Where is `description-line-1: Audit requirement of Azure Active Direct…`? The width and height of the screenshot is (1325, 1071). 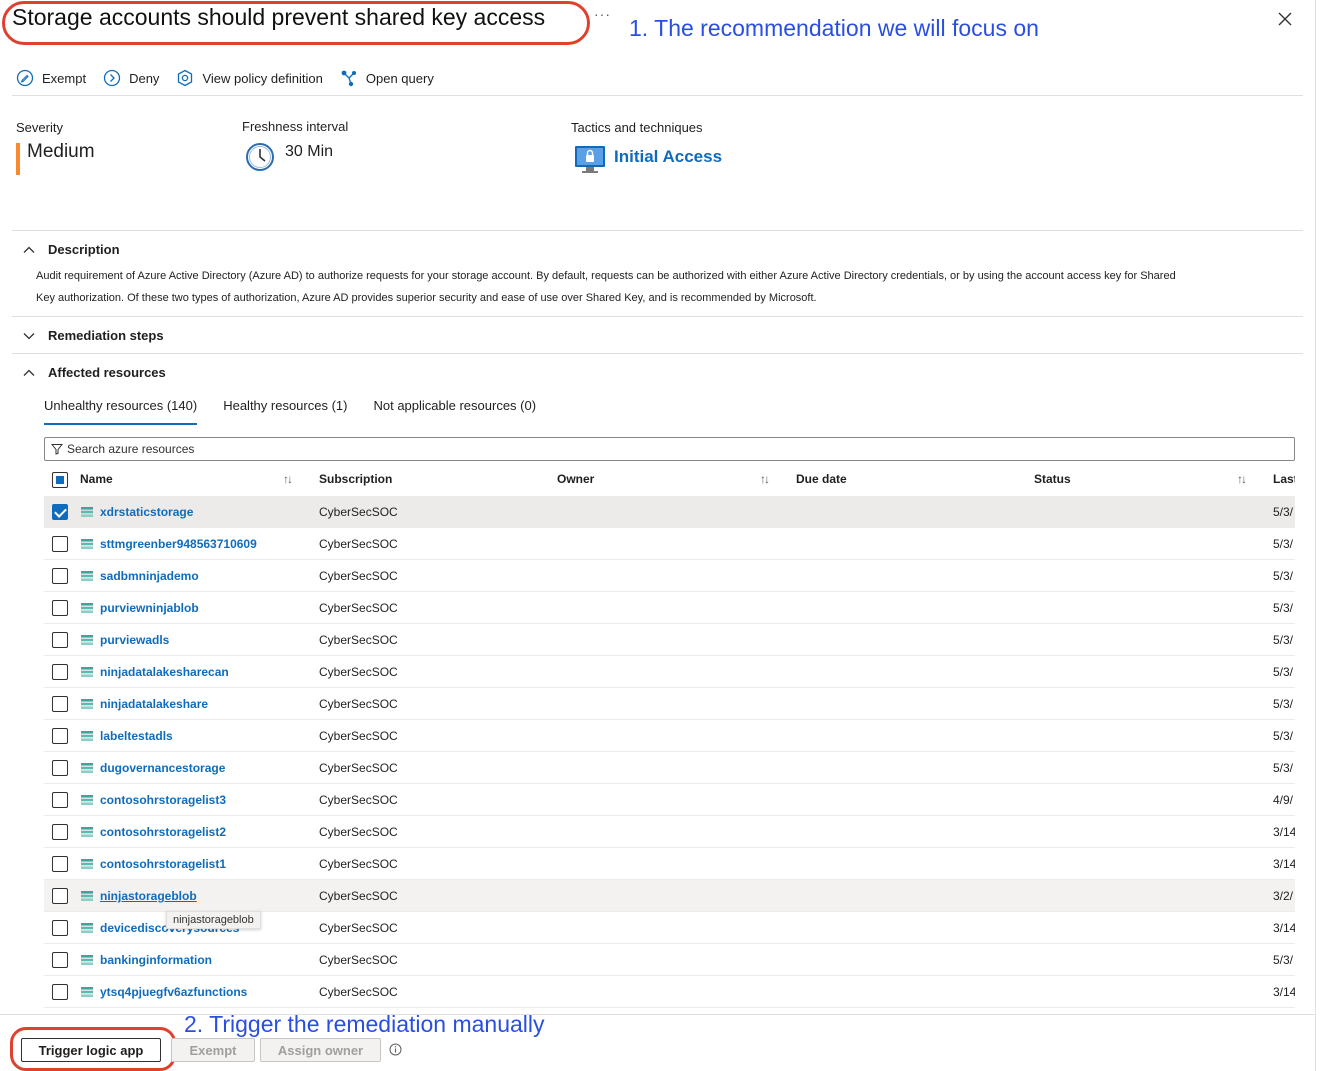
description-line-1: Audit requirement of Azure Active Direct… is located at coordinates (606, 276).